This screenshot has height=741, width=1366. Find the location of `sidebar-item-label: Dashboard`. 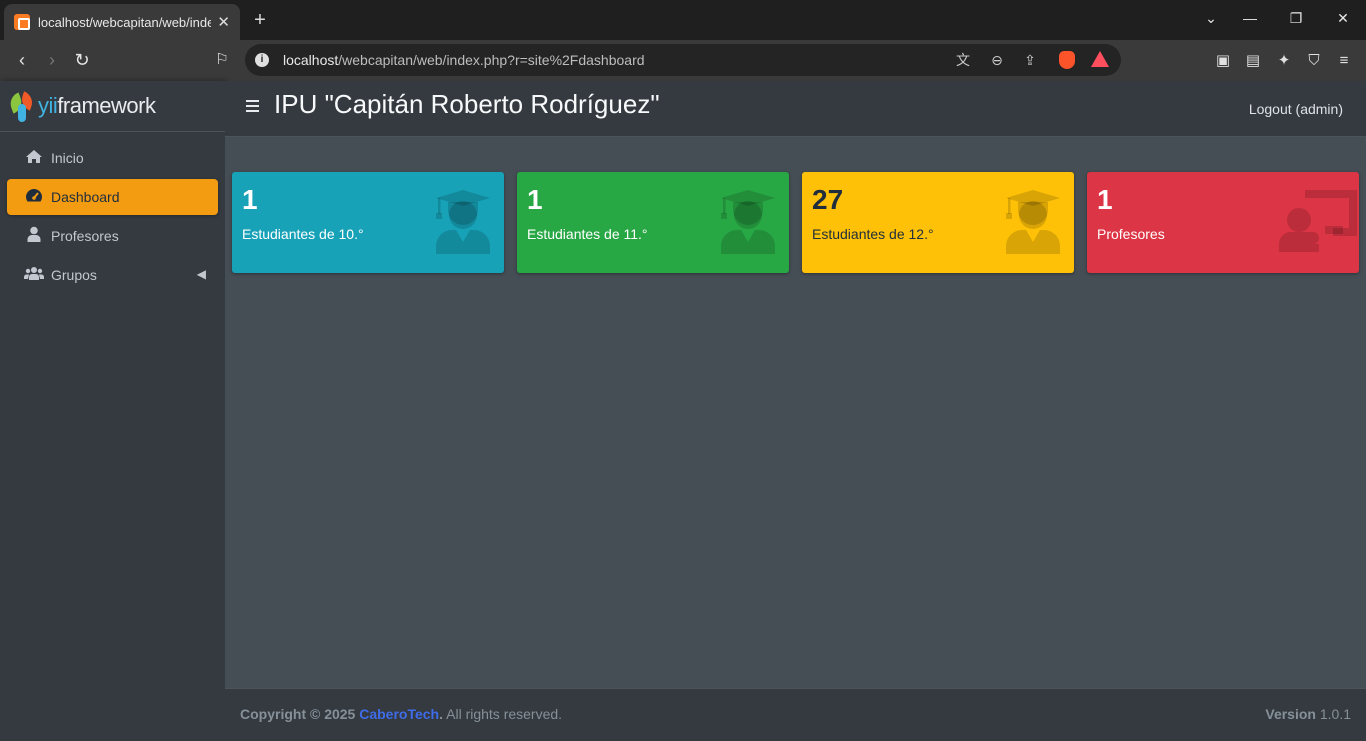

sidebar-item-label: Dashboard is located at coordinates (85, 197).